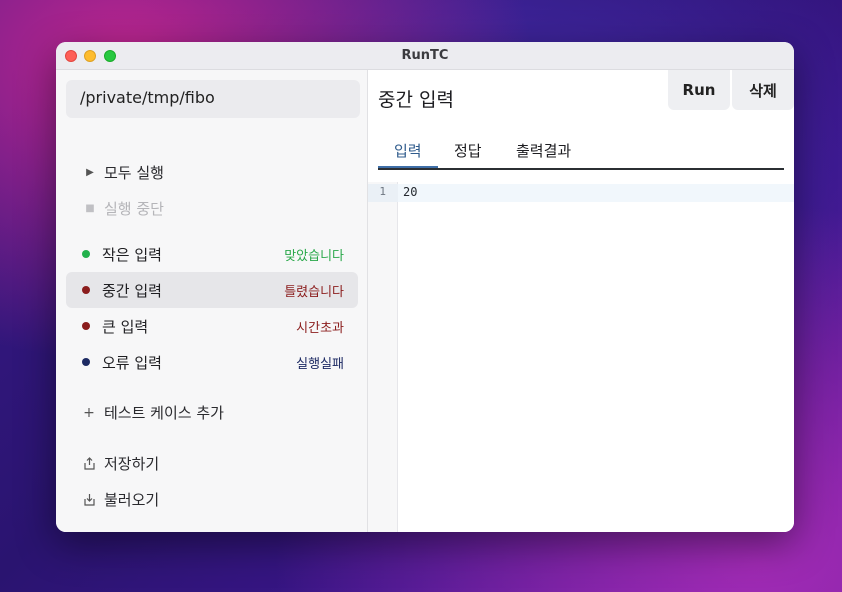  I want to click on load-button: 불러오기, so click(120, 499).